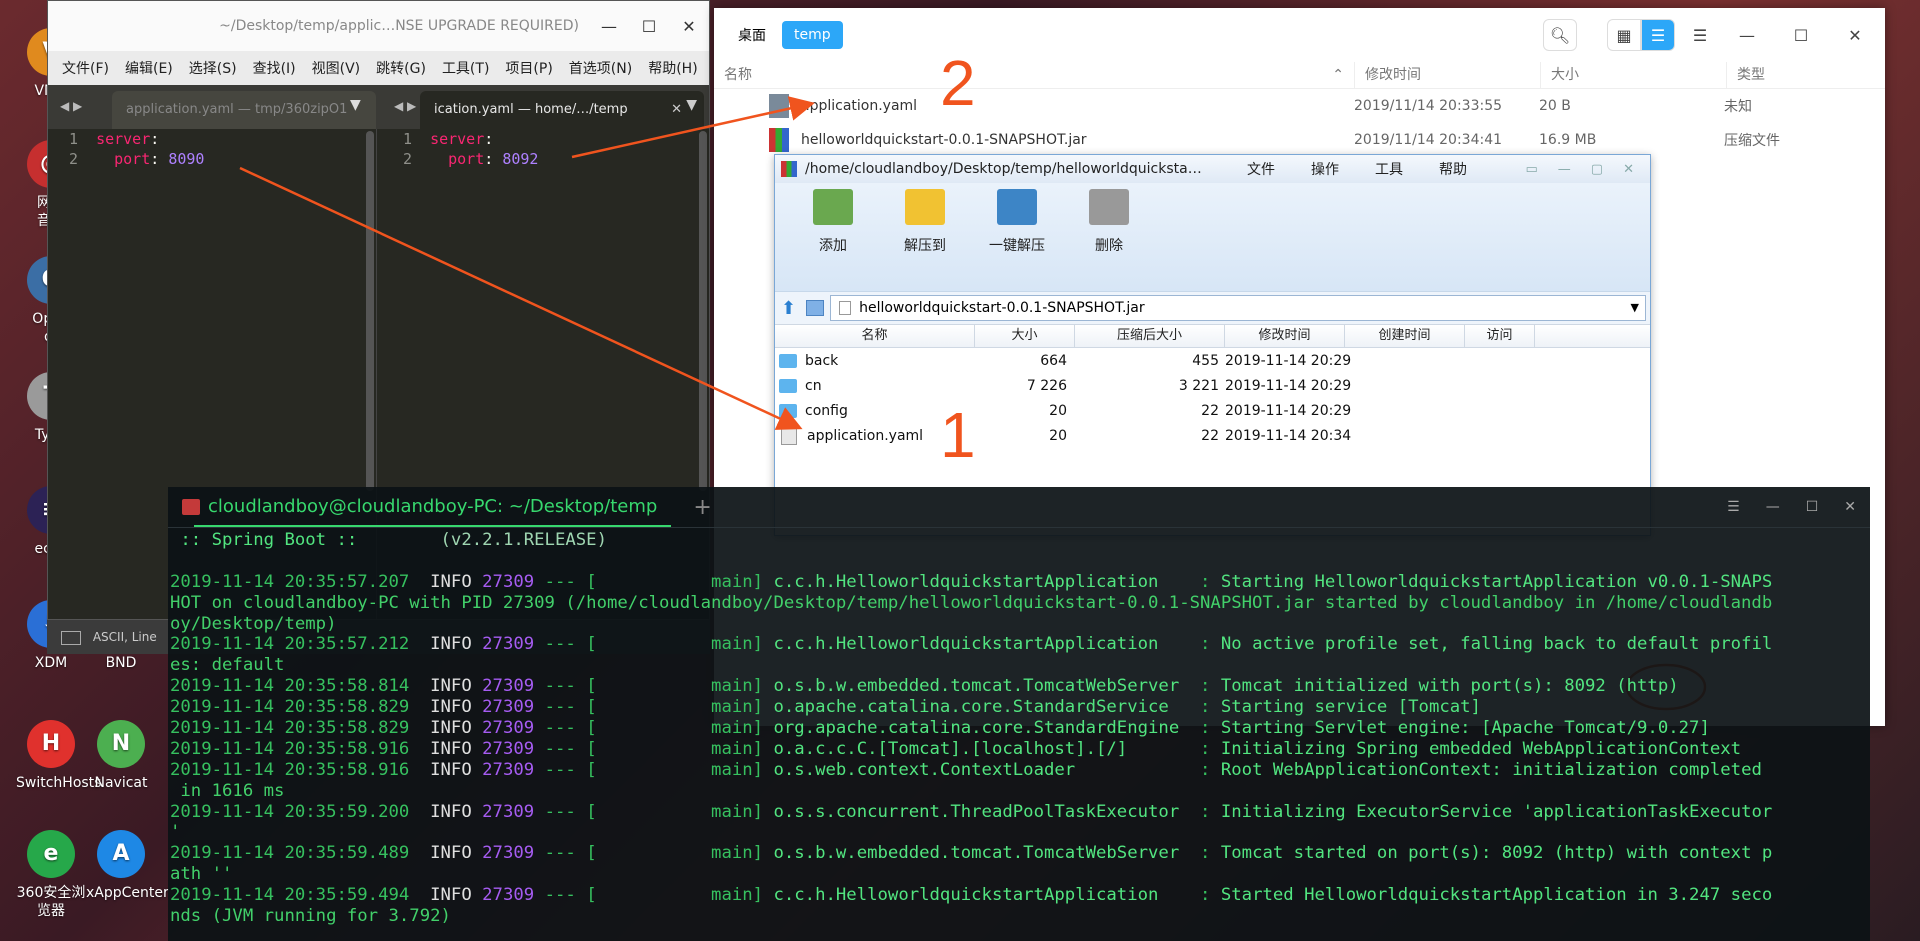 This screenshot has height=941, width=1920. Describe the element at coordinates (58, 756) in the screenshot. I see `desktop-icon: H SwitchHosts` at that location.